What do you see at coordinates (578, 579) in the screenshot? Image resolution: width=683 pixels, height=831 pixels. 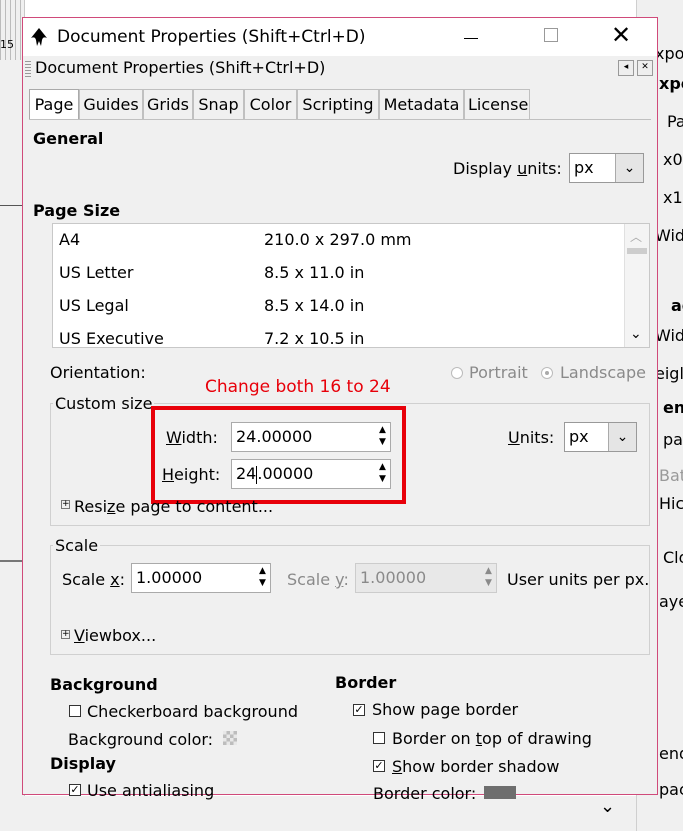 I see `user-units-label: User units per px.` at bounding box center [578, 579].